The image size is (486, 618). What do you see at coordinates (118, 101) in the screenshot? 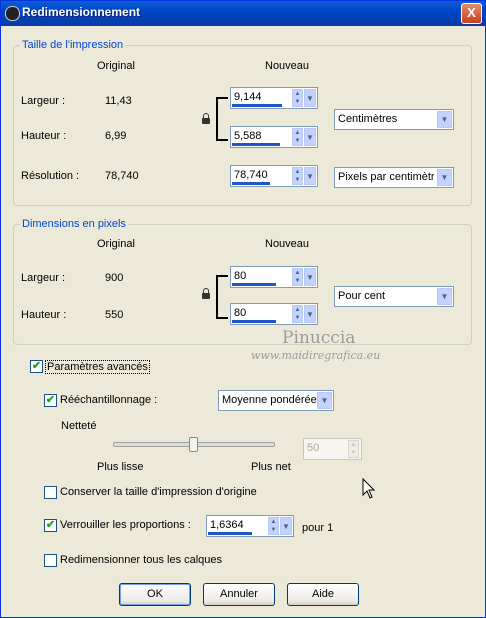
I see `print-width-original: 11,43` at bounding box center [118, 101].